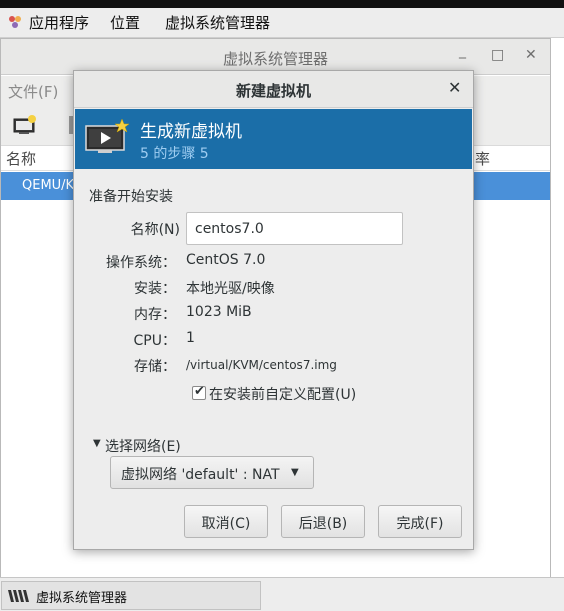  What do you see at coordinates (21, 158) in the screenshot?
I see `column-name: 名称` at bounding box center [21, 158].